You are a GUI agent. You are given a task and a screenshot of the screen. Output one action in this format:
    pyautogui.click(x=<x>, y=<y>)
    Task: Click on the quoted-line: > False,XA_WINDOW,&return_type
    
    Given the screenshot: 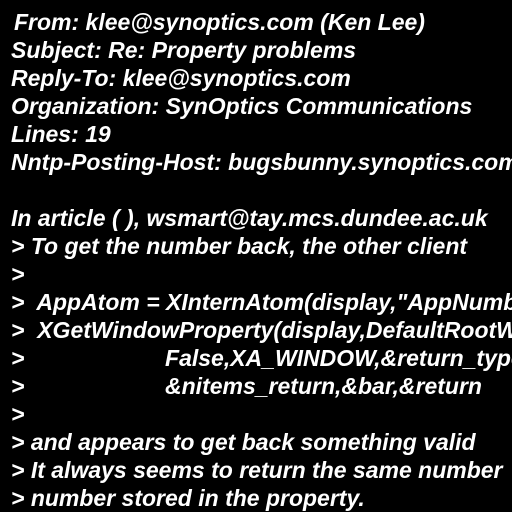 What is the action you would take?
    pyautogui.click(x=261, y=358)
    